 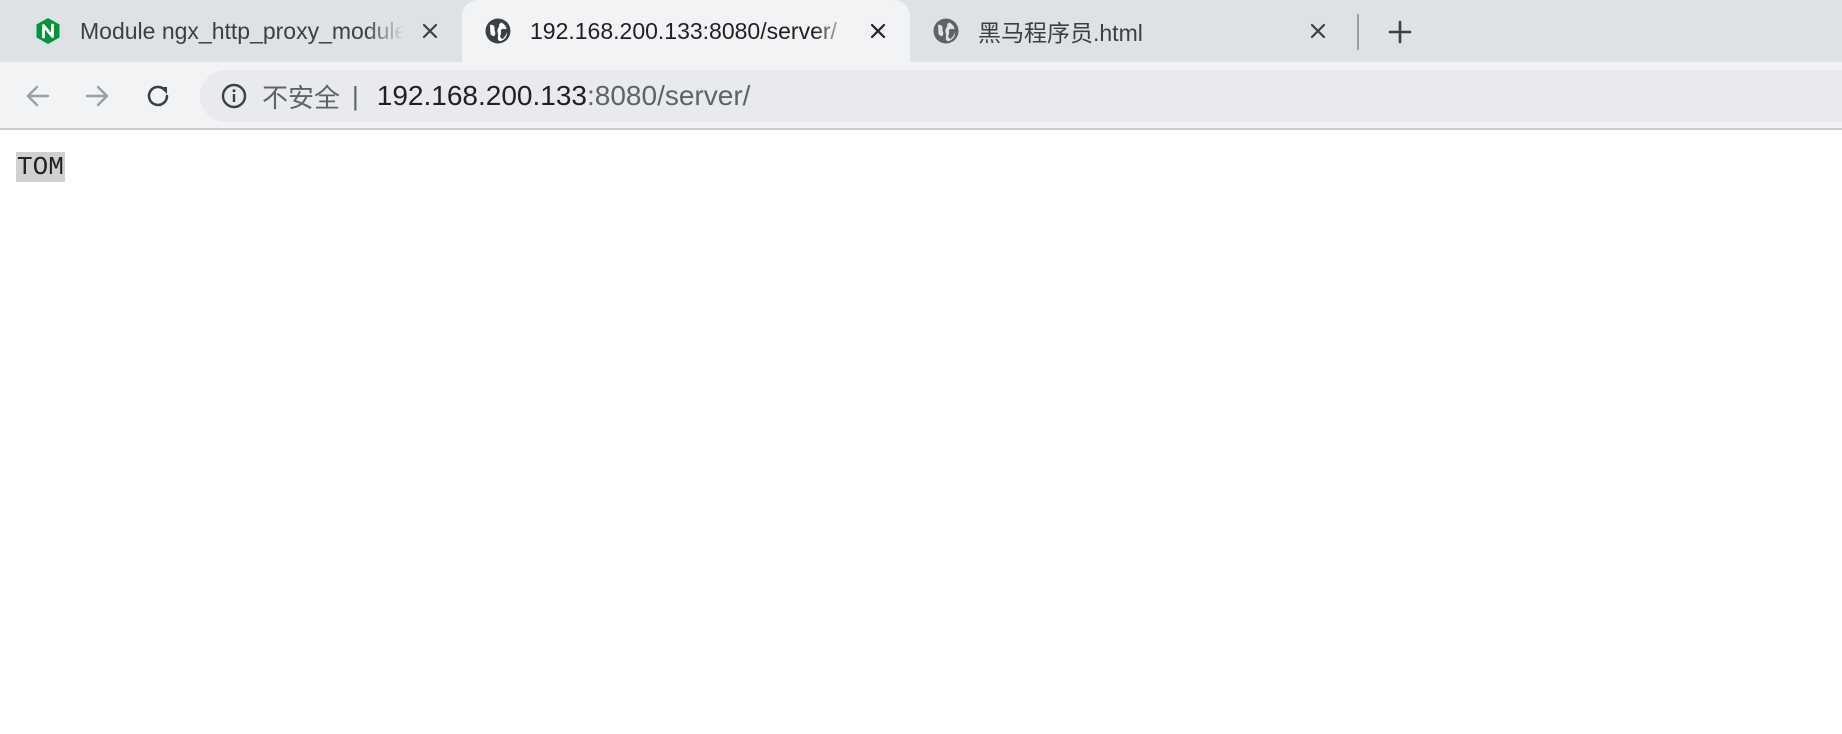 I want to click on reload-icon, so click(x=158, y=96).